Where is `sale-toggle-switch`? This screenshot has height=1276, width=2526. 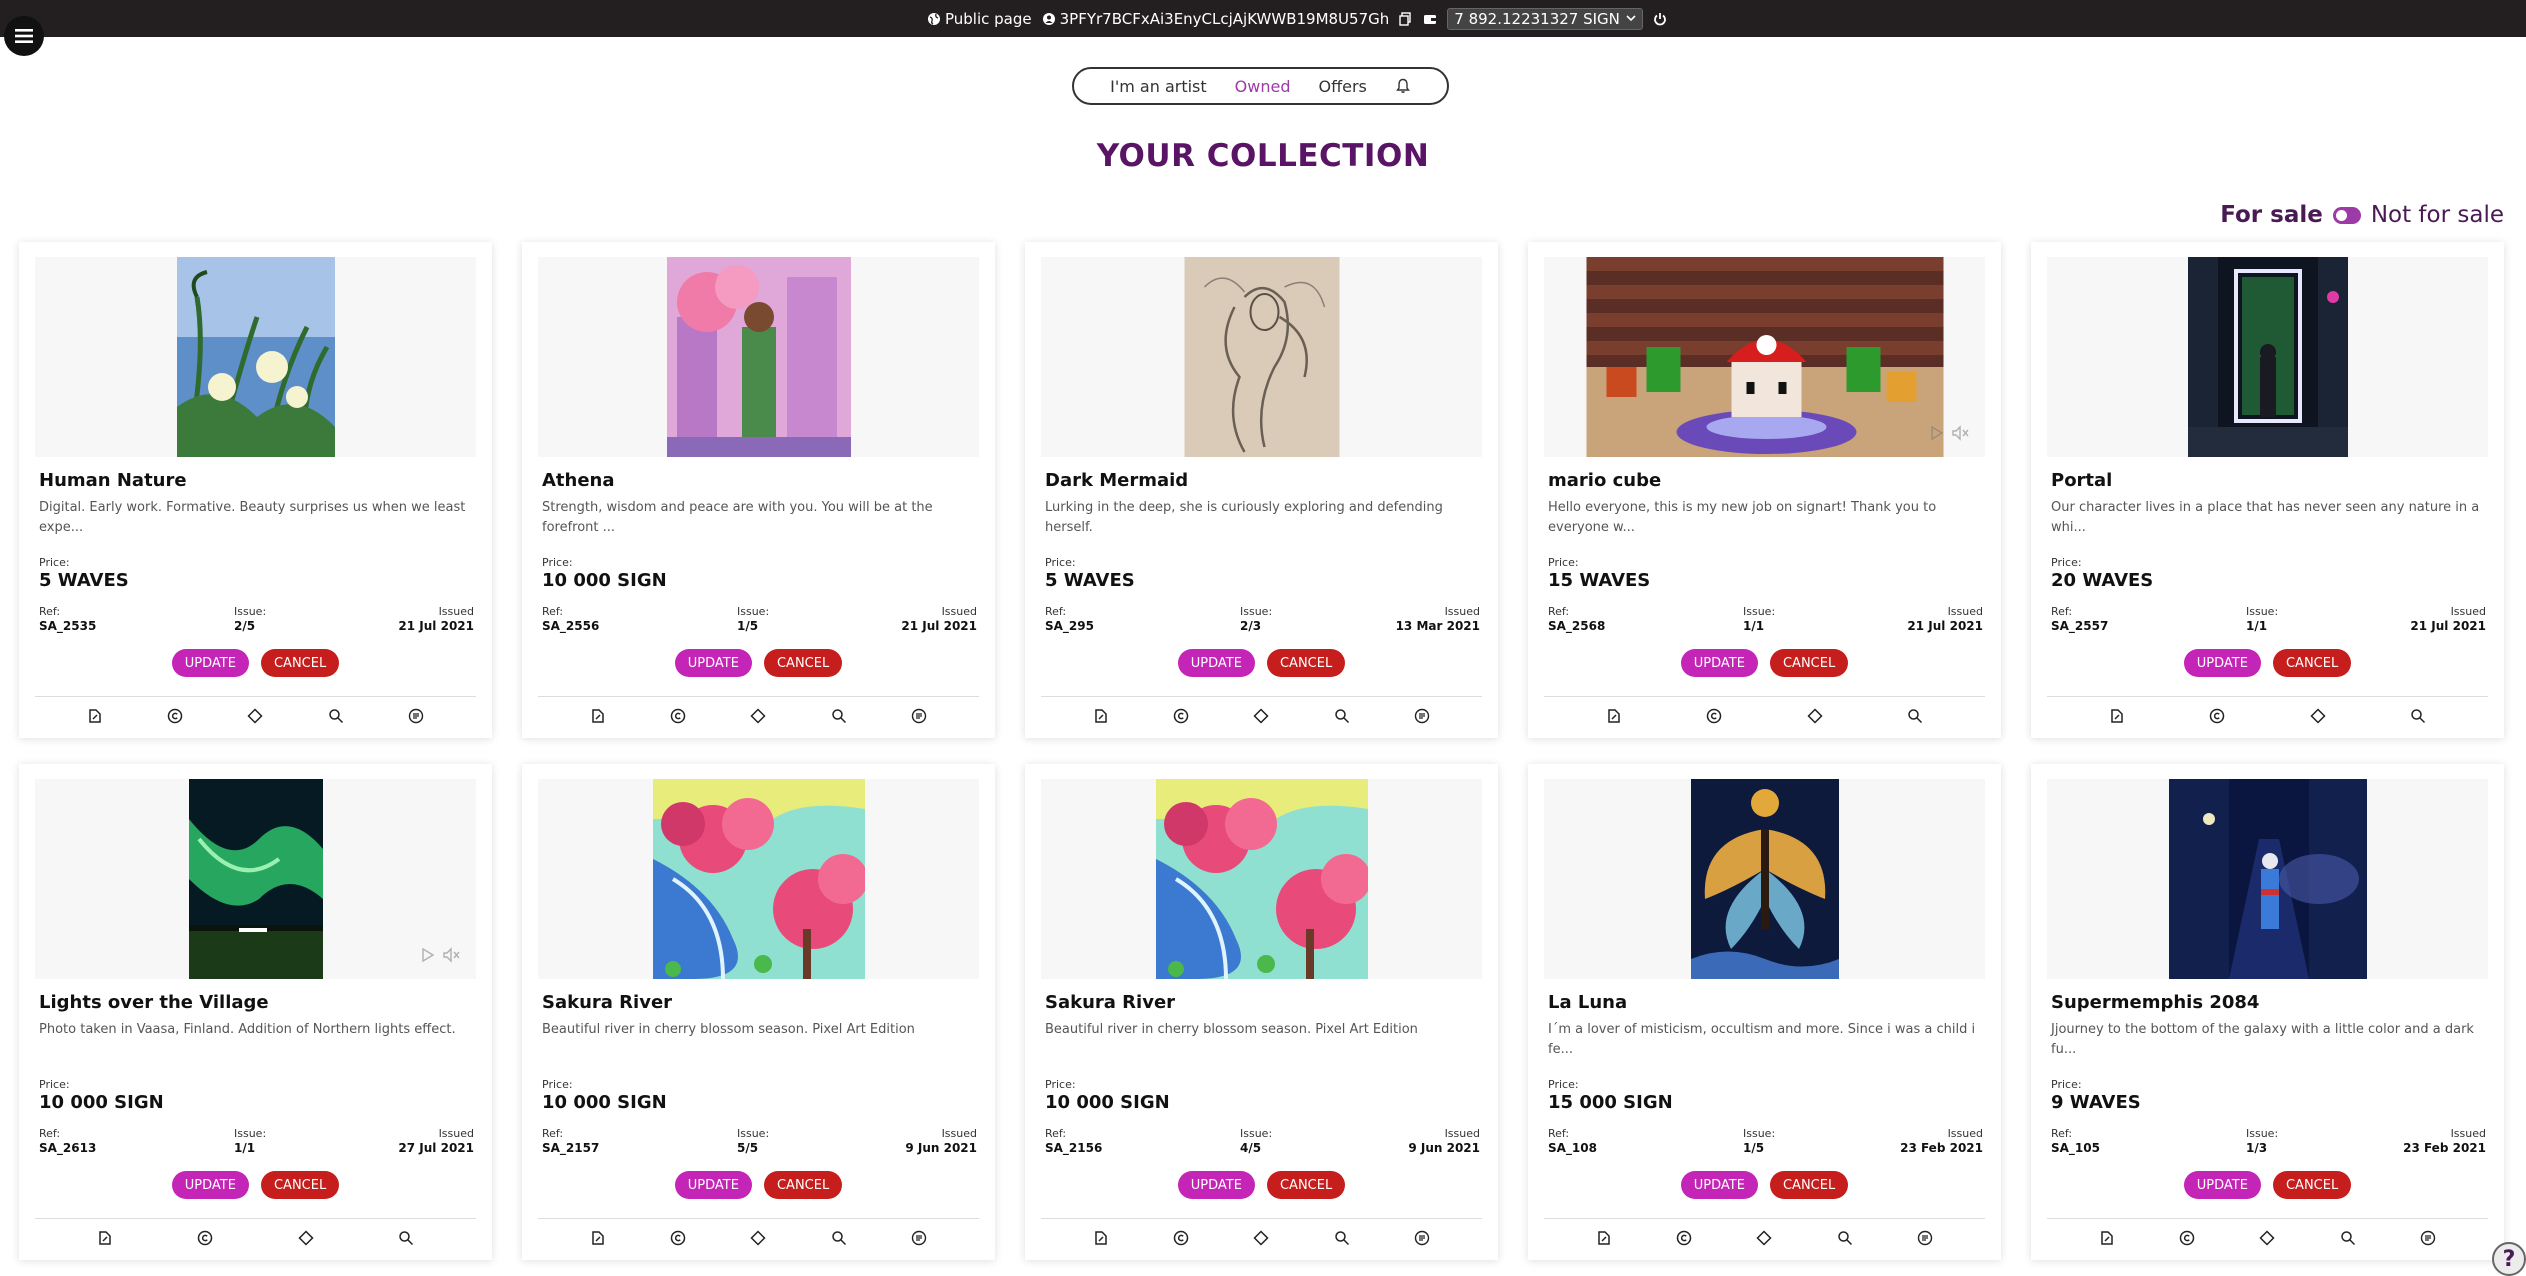
sale-toggle-switch is located at coordinates (2346, 215).